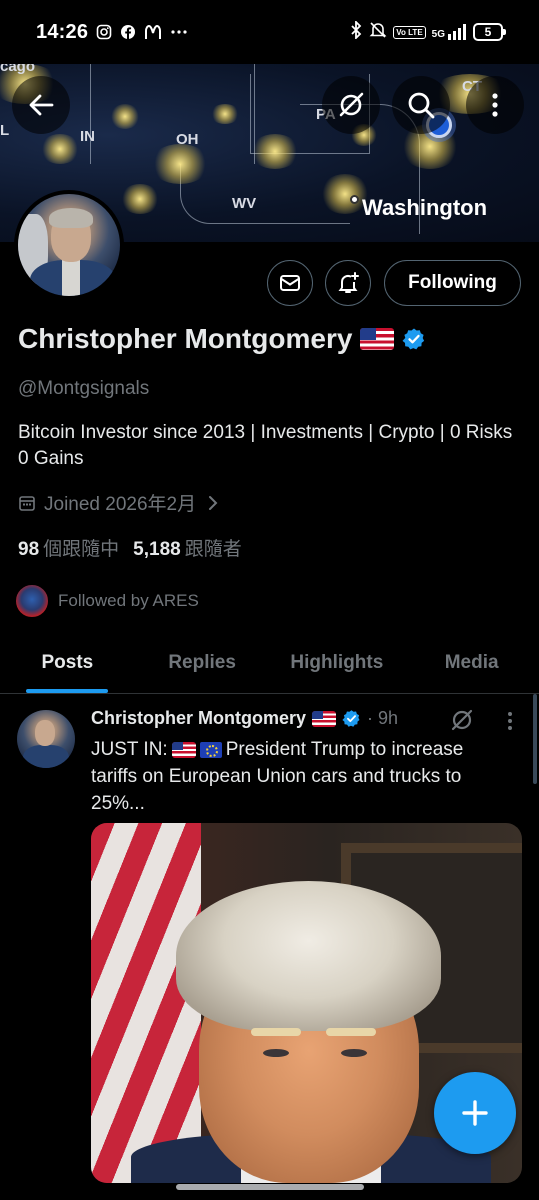 Image resolution: width=539 pixels, height=1200 pixels. I want to click on signal-icon: 5G, so click(449, 32).